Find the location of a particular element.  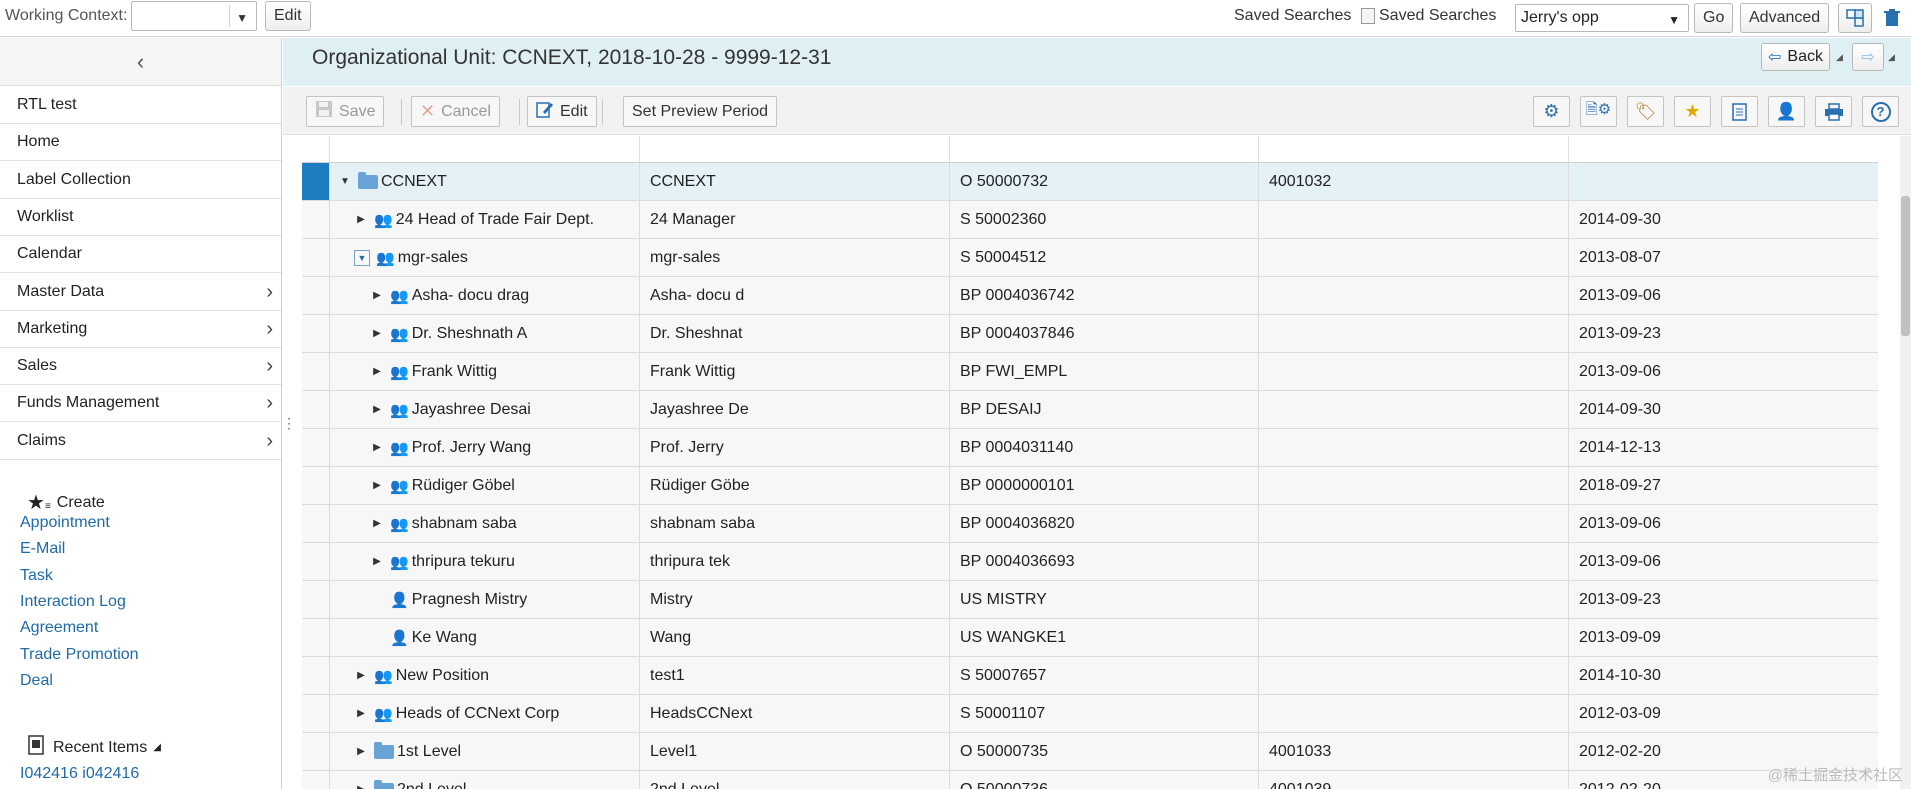

sidebar-item: RTL test is located at coordinates (140, 105).